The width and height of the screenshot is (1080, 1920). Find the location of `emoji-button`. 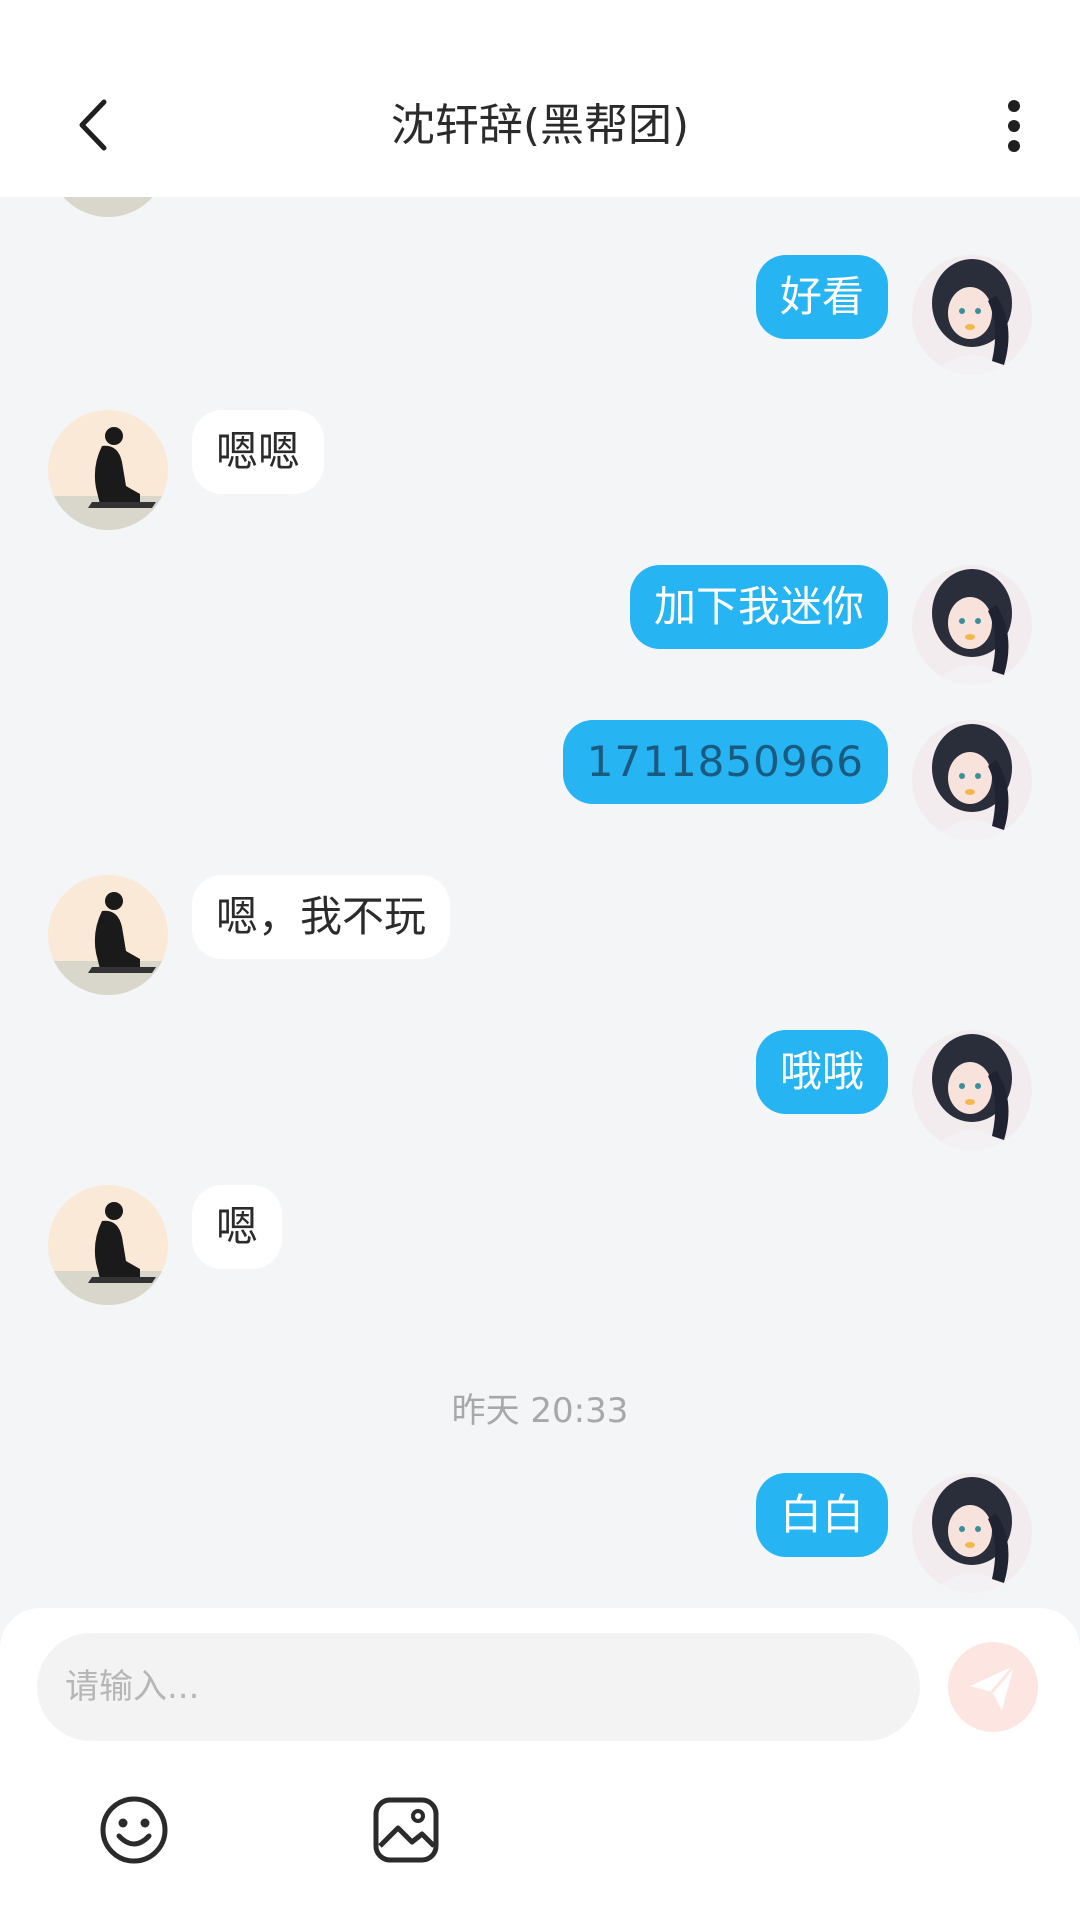

emoji-button is located at coordinates (134, 1830).